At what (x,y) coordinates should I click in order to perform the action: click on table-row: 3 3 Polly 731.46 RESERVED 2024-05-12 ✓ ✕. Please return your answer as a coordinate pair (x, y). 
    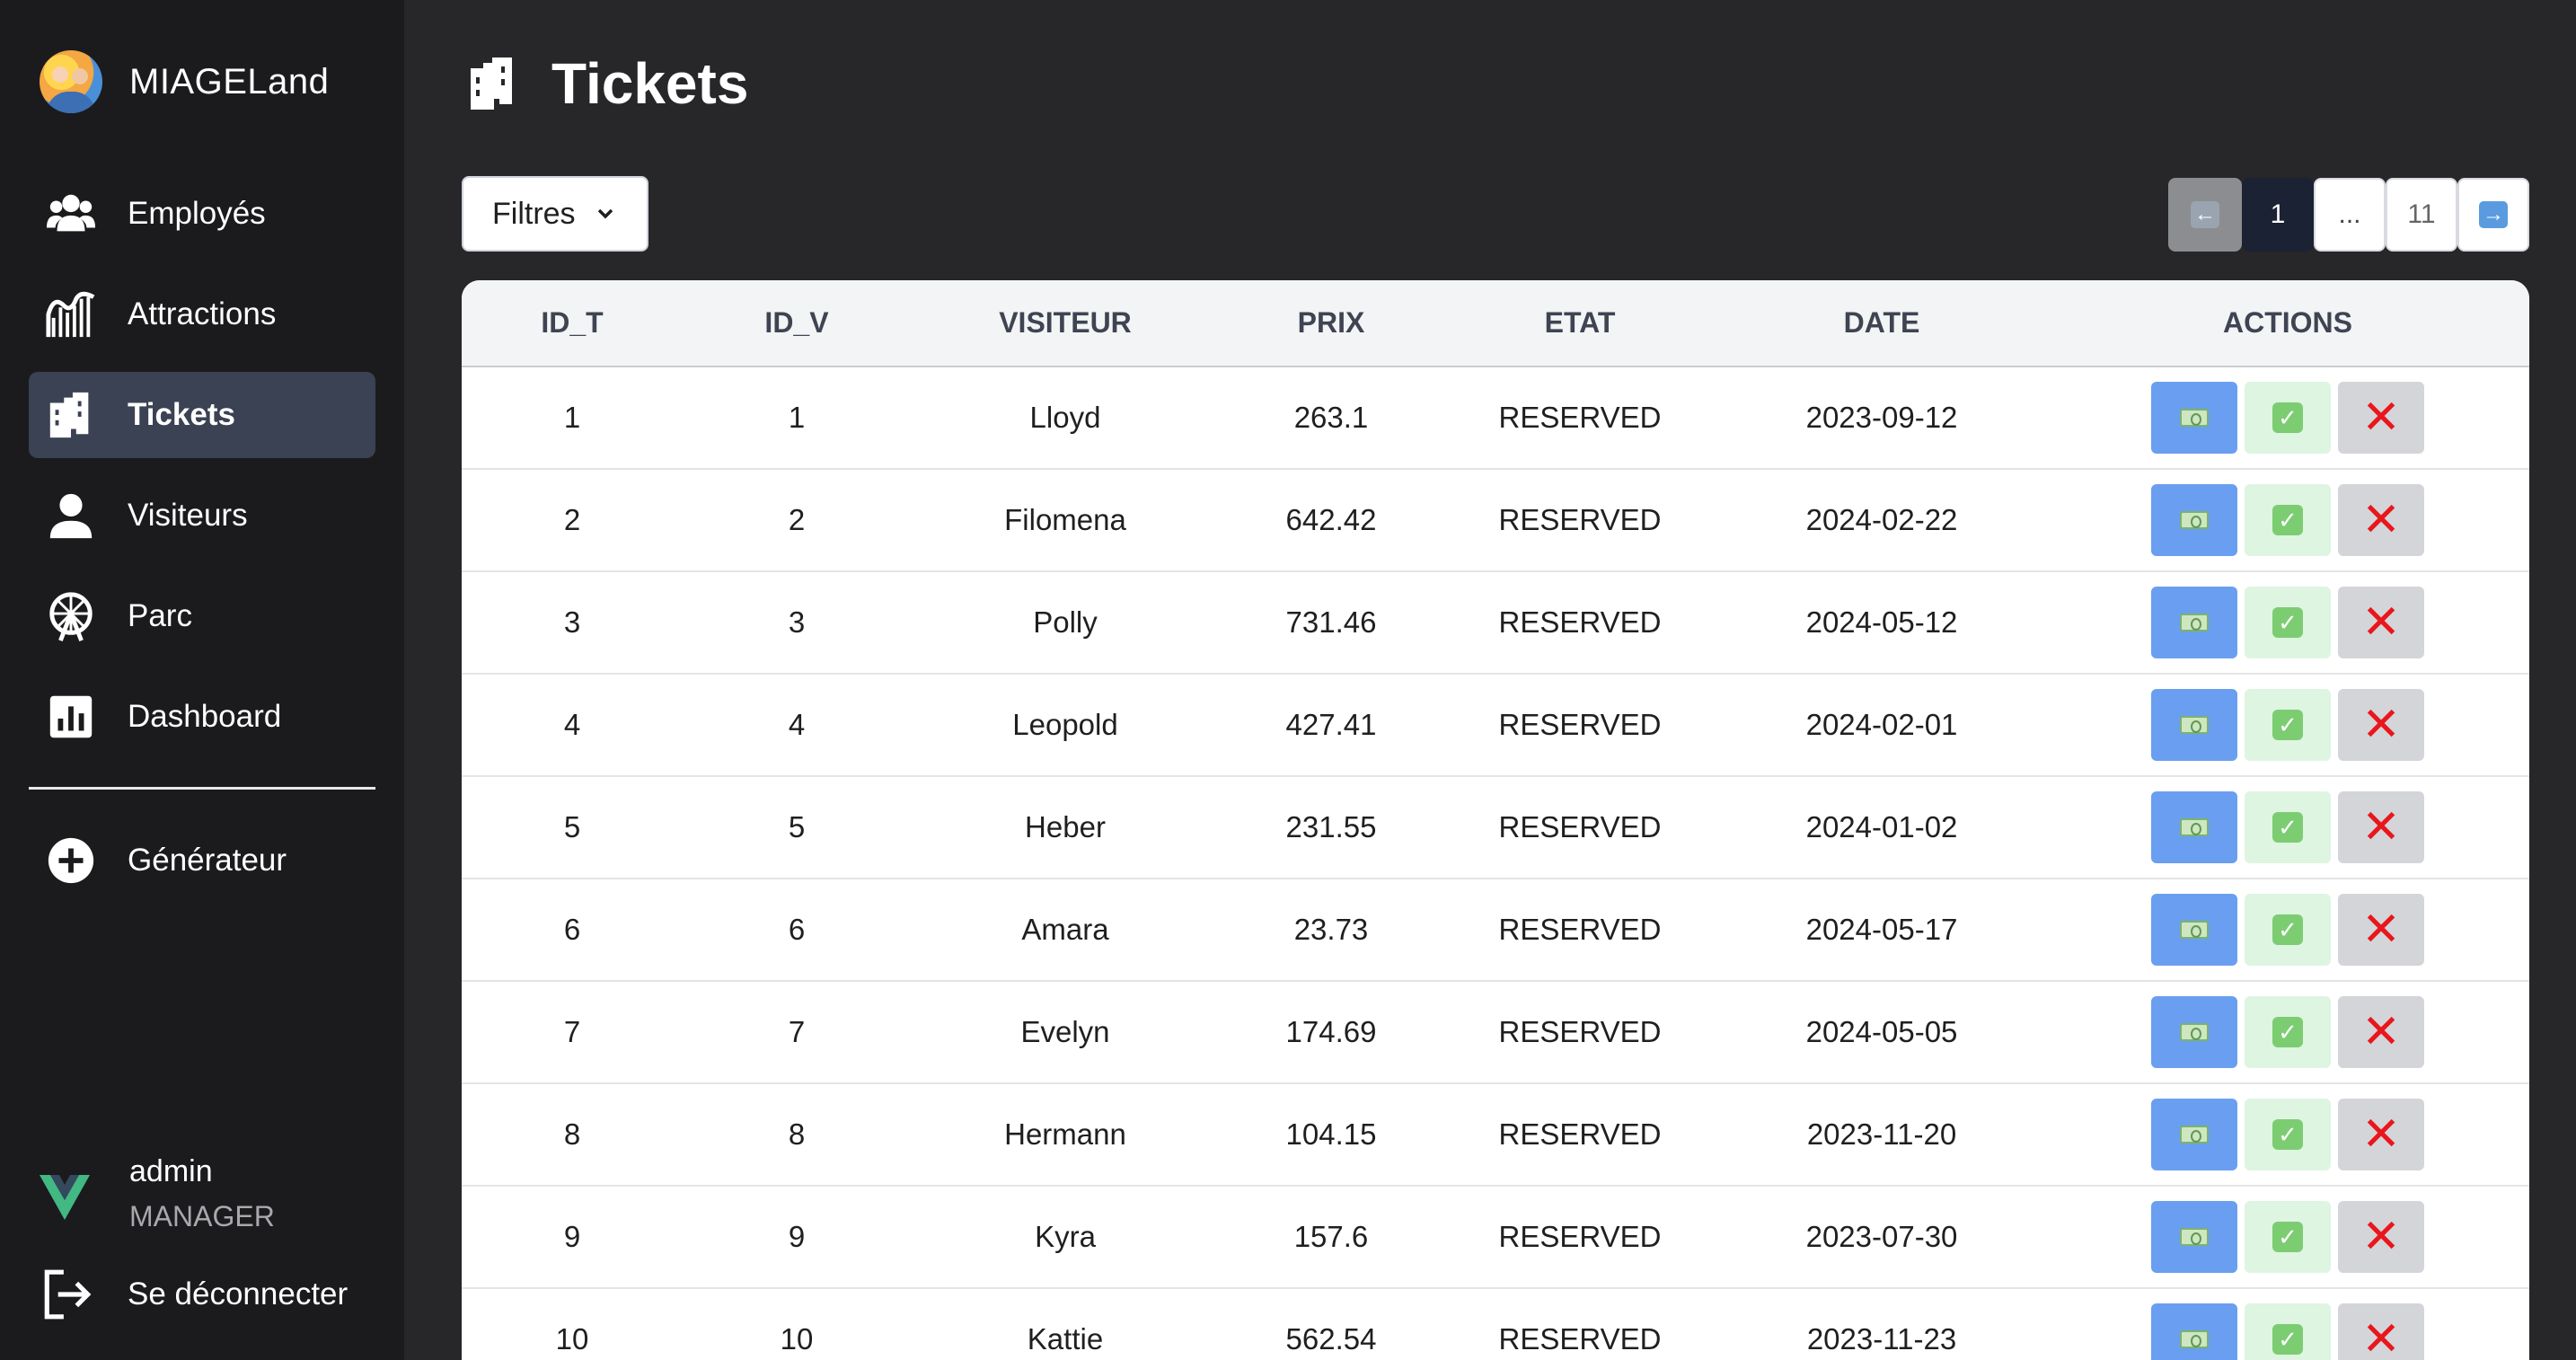
    Looking at the image, I should click on (1495, 623).